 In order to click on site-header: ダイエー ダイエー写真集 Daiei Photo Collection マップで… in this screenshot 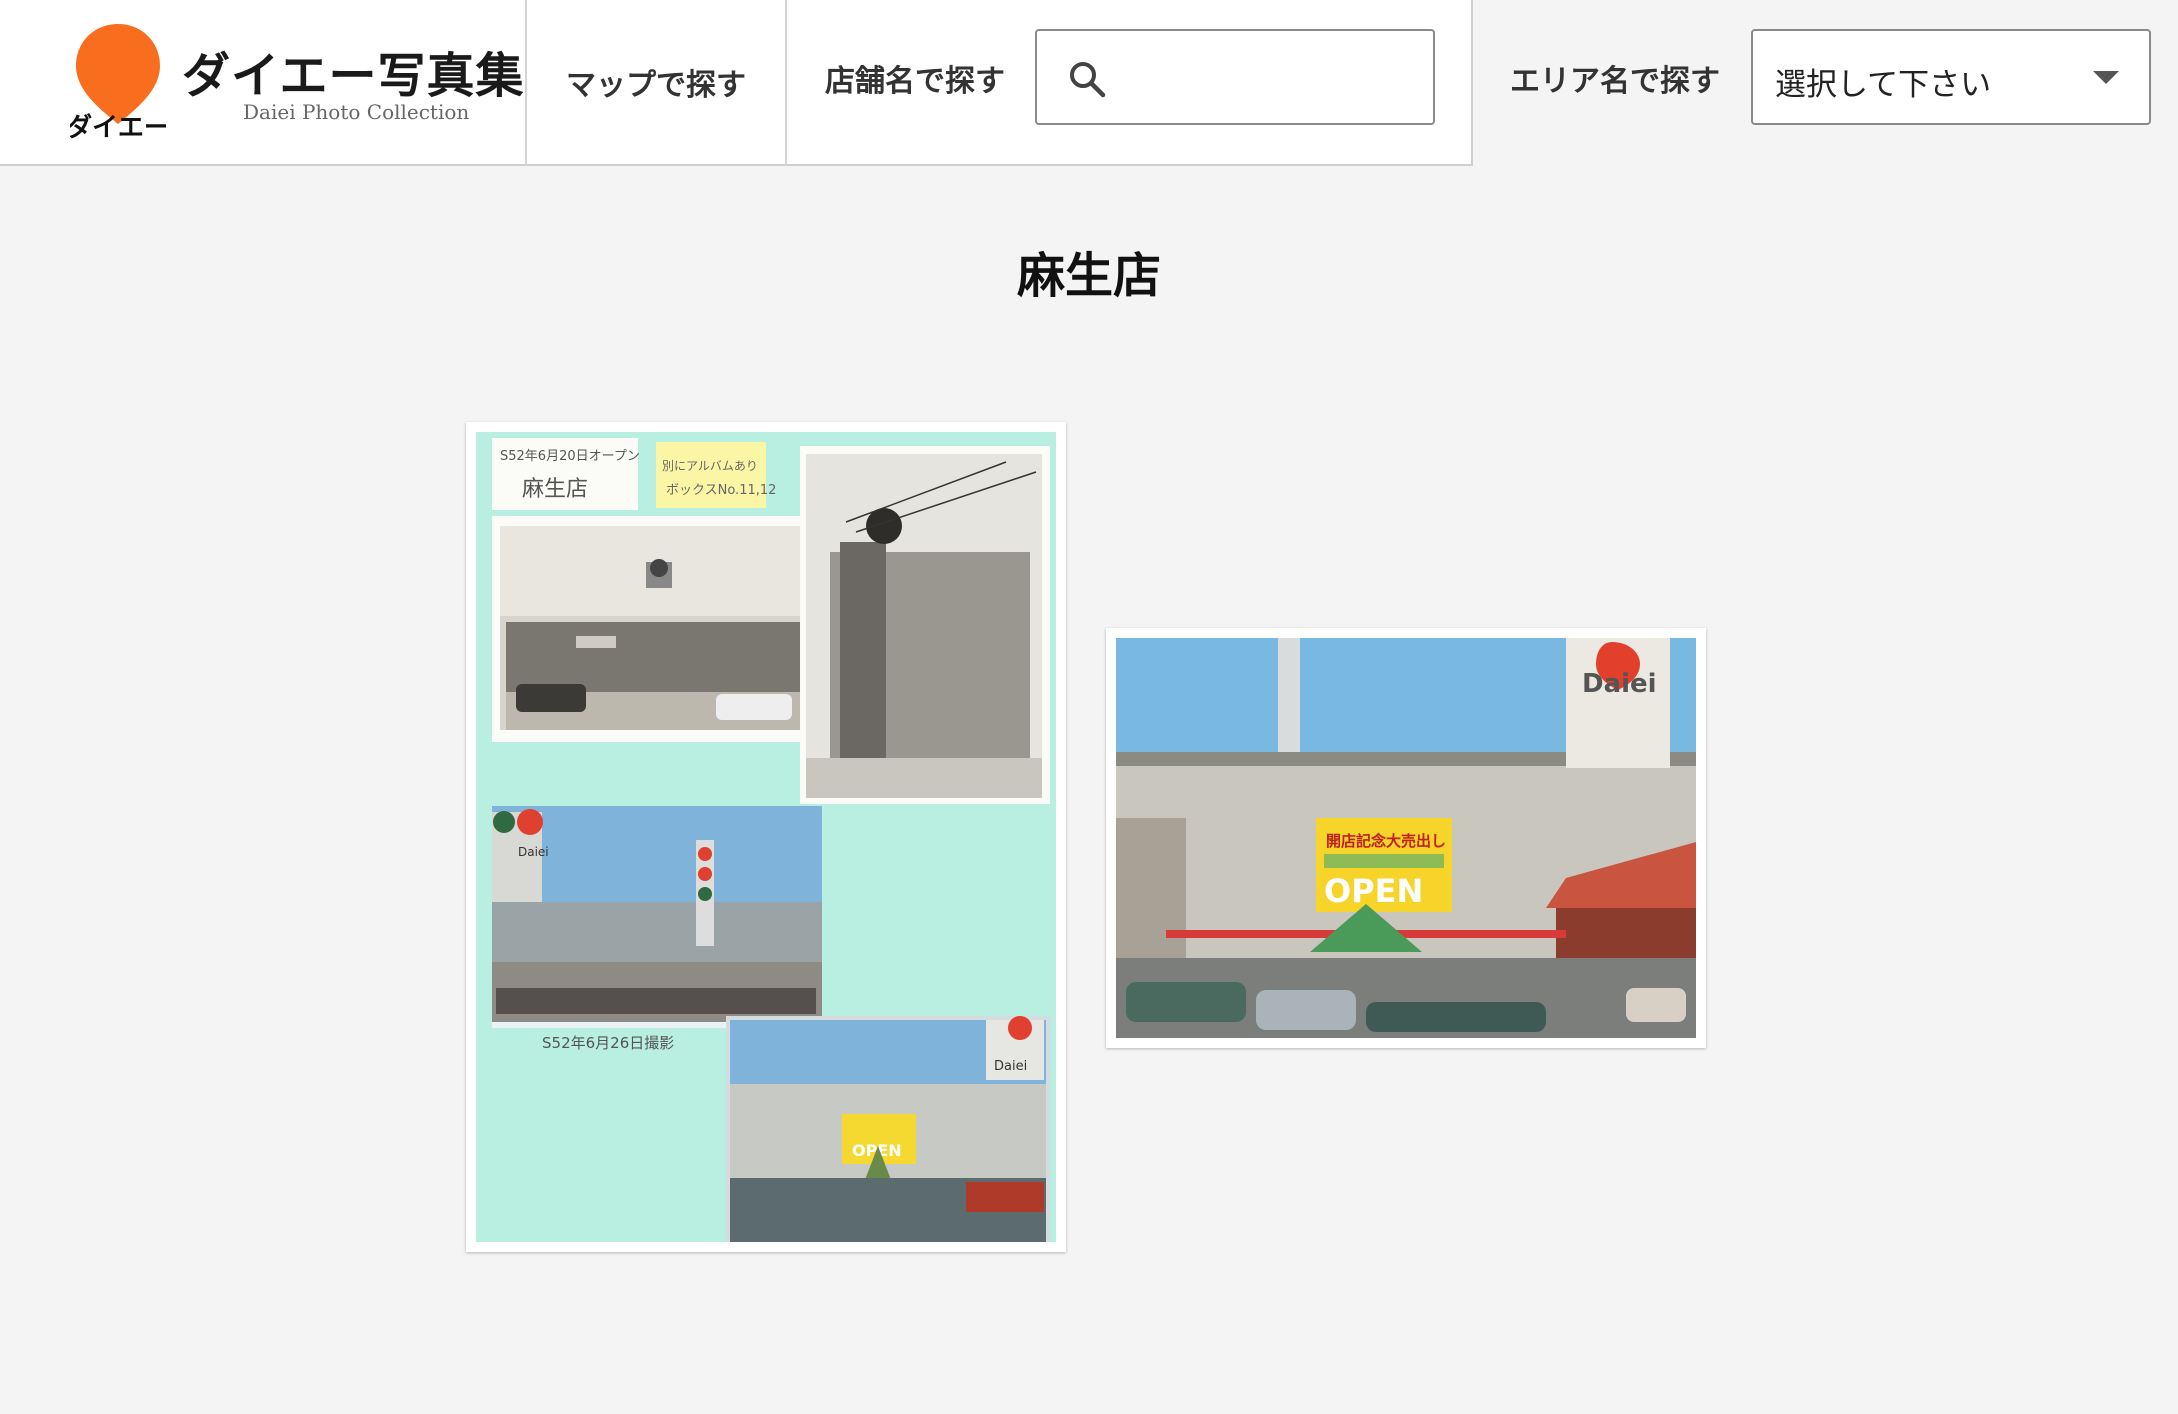, I will do `click(1089, 83)`.